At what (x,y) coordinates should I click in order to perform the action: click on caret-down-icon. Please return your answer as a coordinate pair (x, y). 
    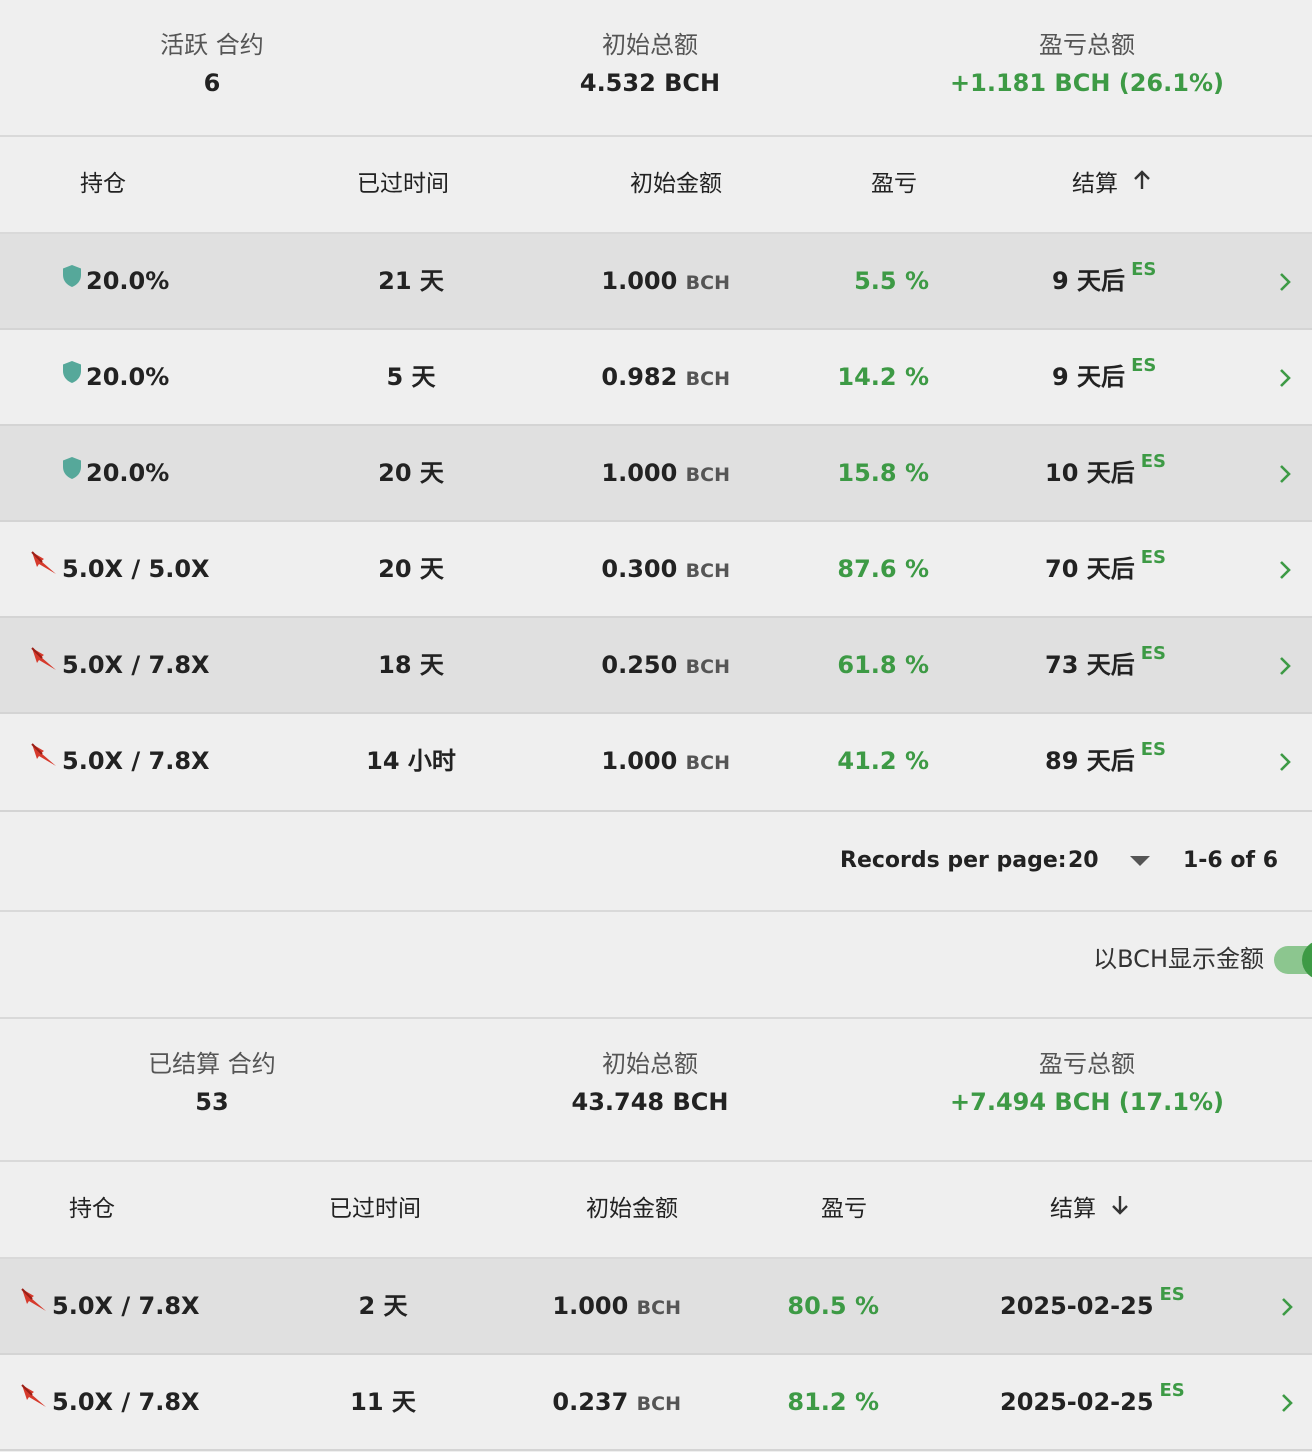
    Looking at the image, I should click on (1140, 860).